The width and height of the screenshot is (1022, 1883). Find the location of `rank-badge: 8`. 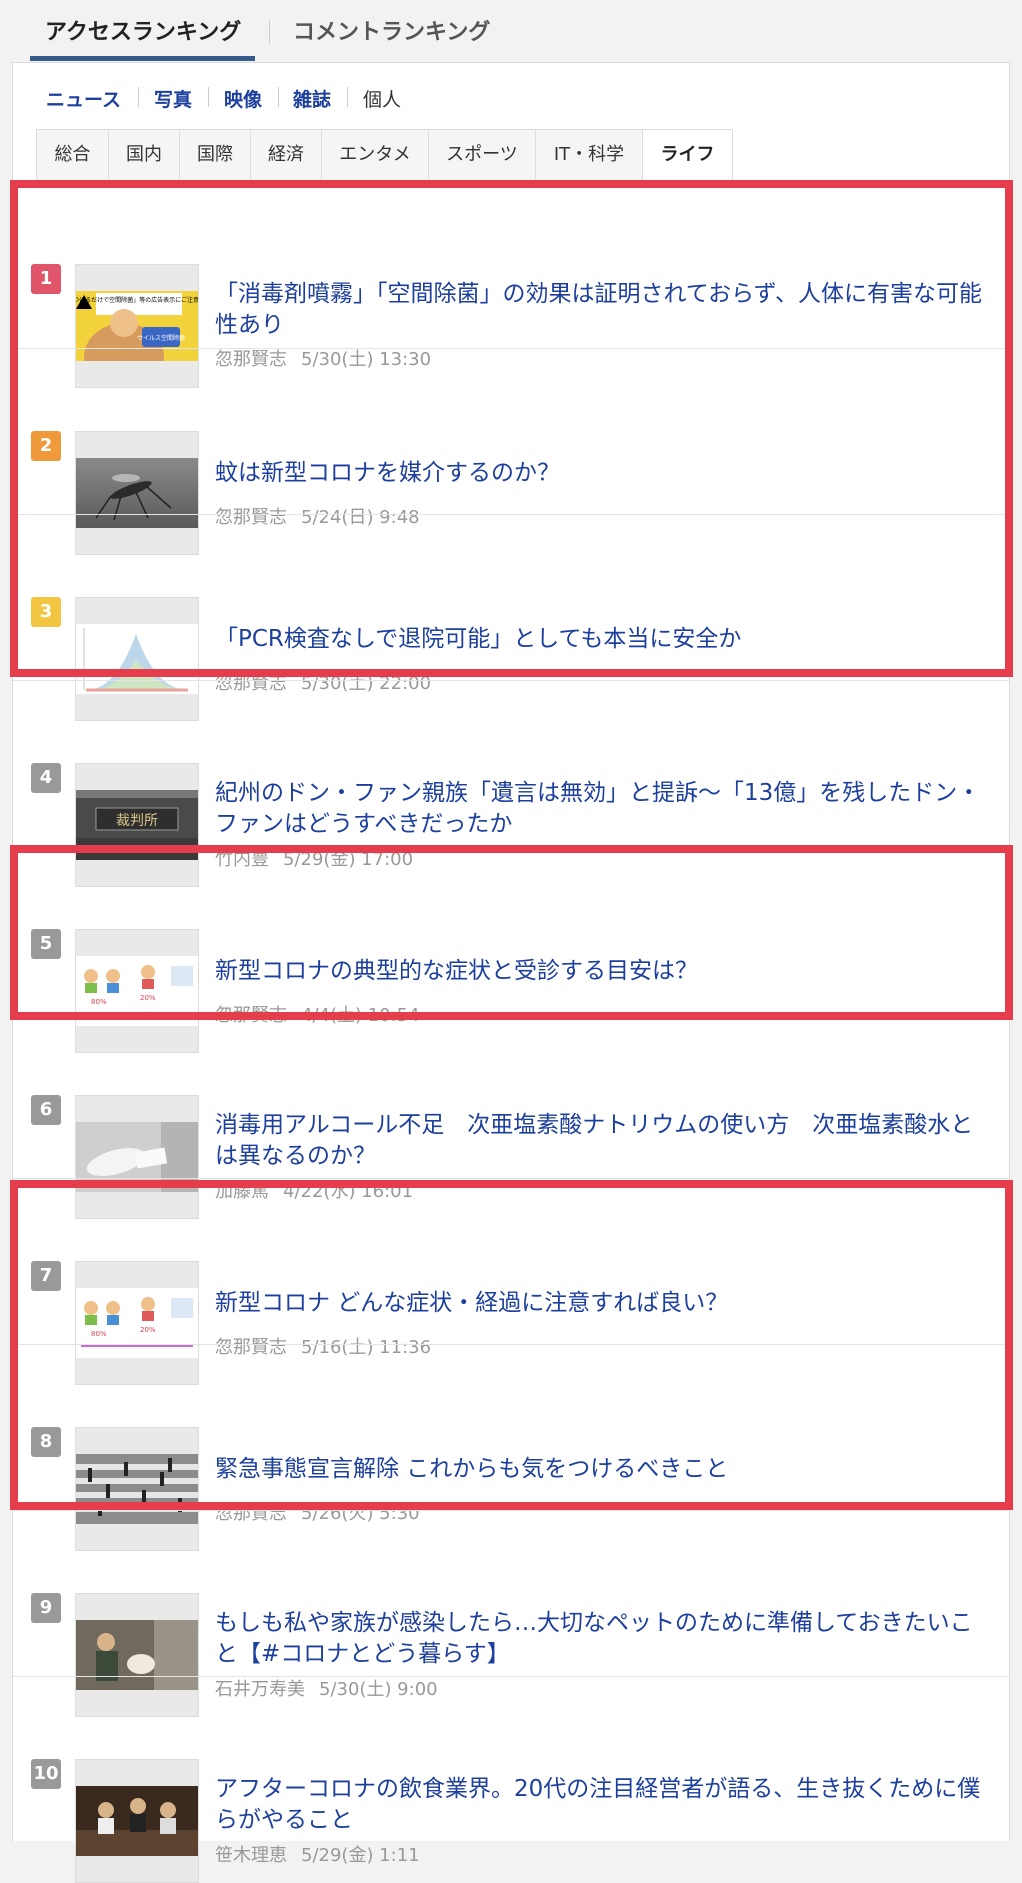

rank-badge: 8 is located at coordinates (46, 1442).